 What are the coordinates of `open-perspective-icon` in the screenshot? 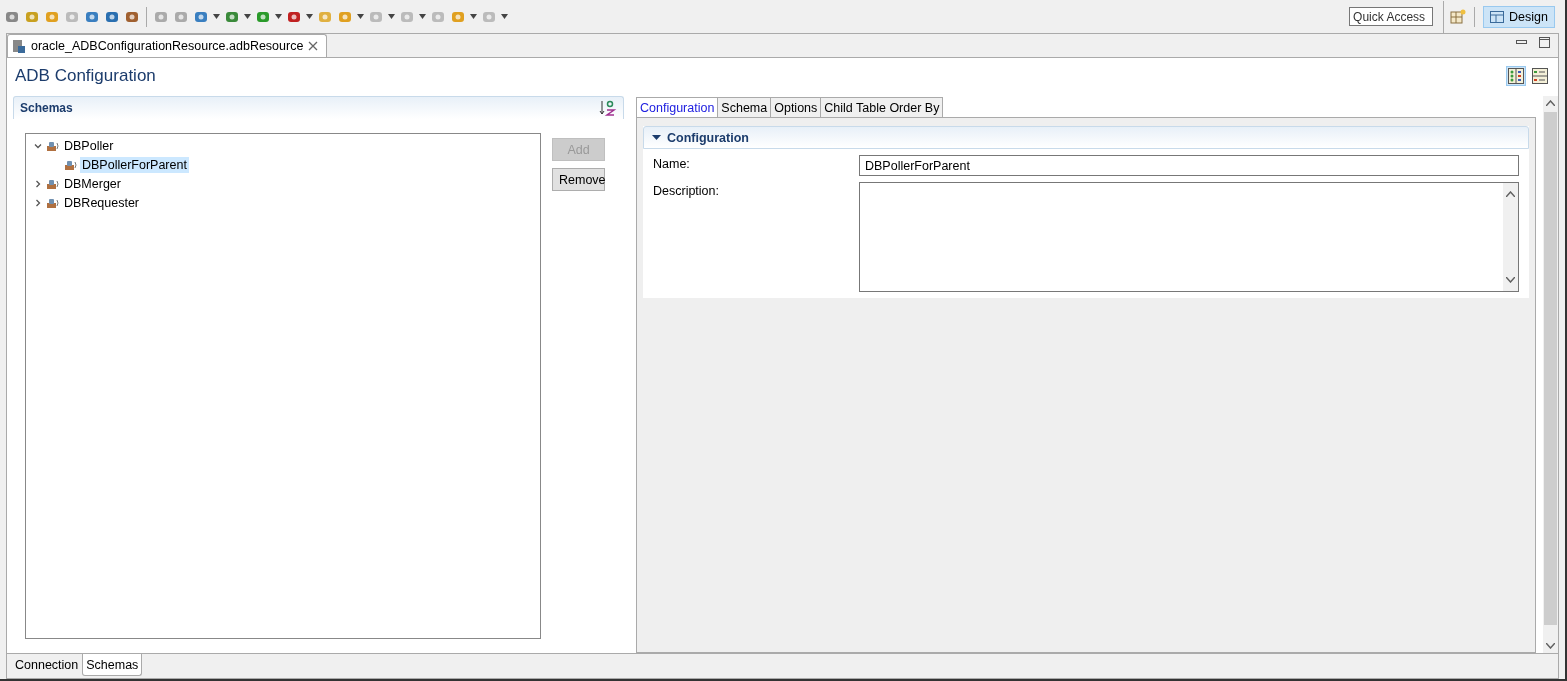 It's located at (1458, 16).